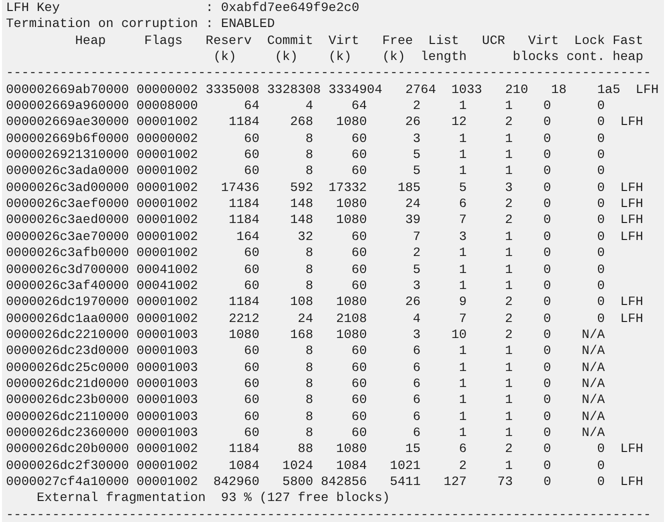 Image resolution: width=669 pixels, height=522 pixels. I want to click on table-cell-text: 1084, so click(351, 466).